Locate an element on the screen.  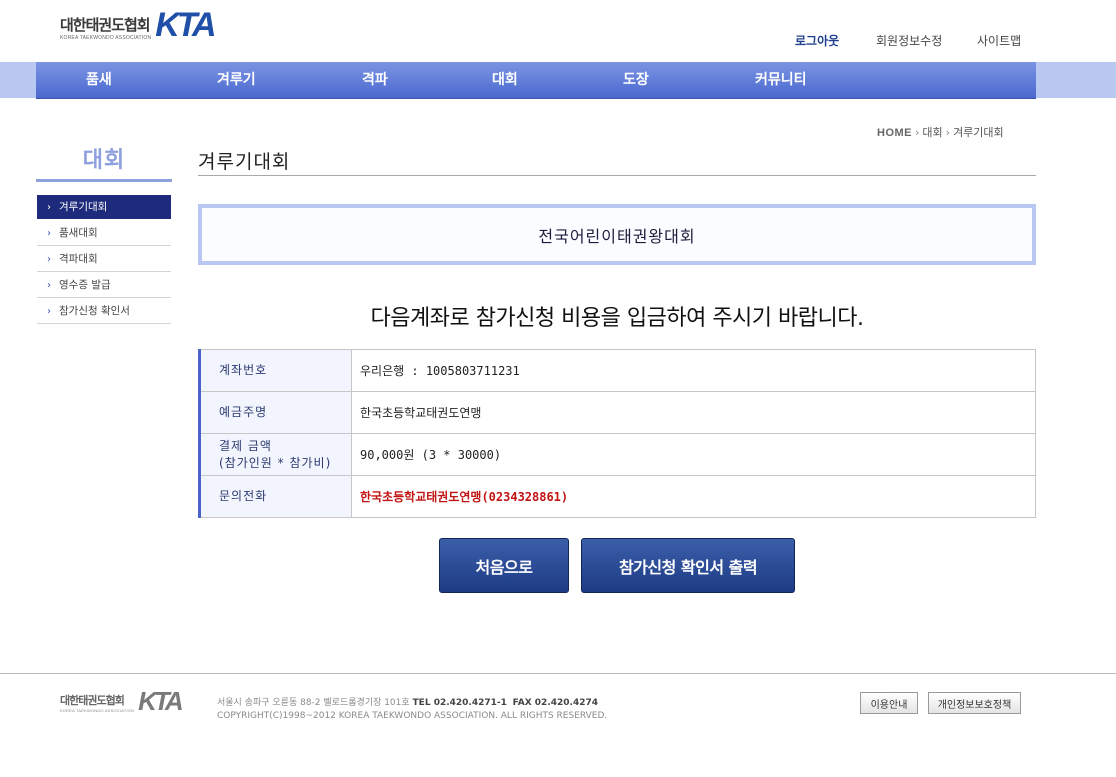
payment-notice: 다음계좌로 참가신청 비용을 입금하여 주시기 바랍니다. is located at coordinates (617, 318).